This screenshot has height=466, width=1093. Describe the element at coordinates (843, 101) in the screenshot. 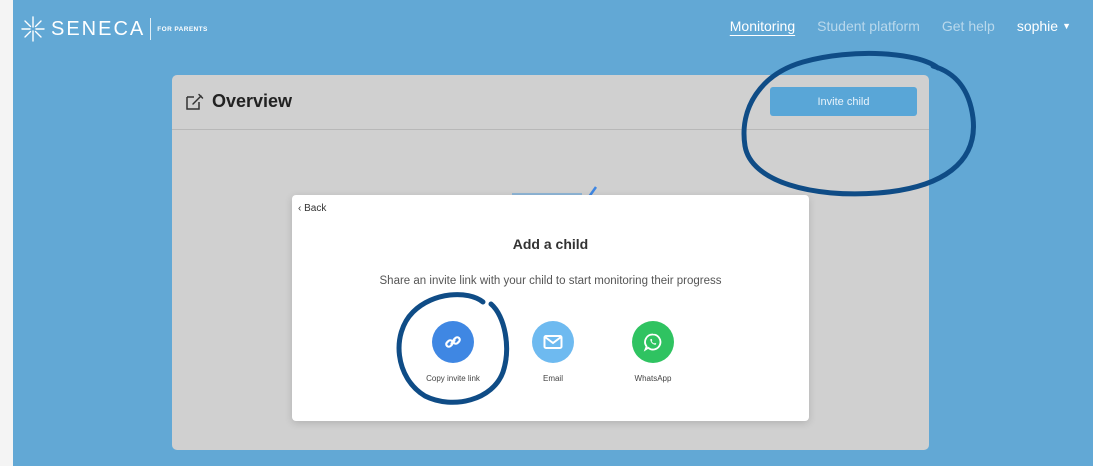

I see `invite-child-button: Invite child` at that location.